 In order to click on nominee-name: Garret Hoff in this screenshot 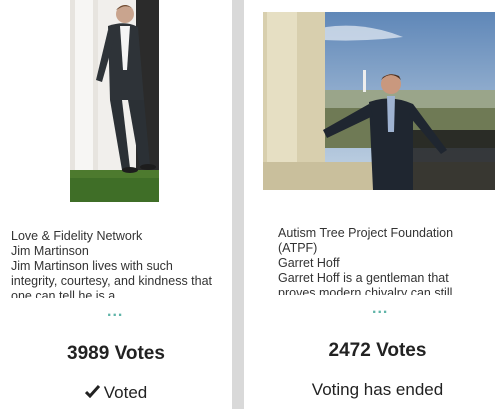, I will do `click(309, 263)`.